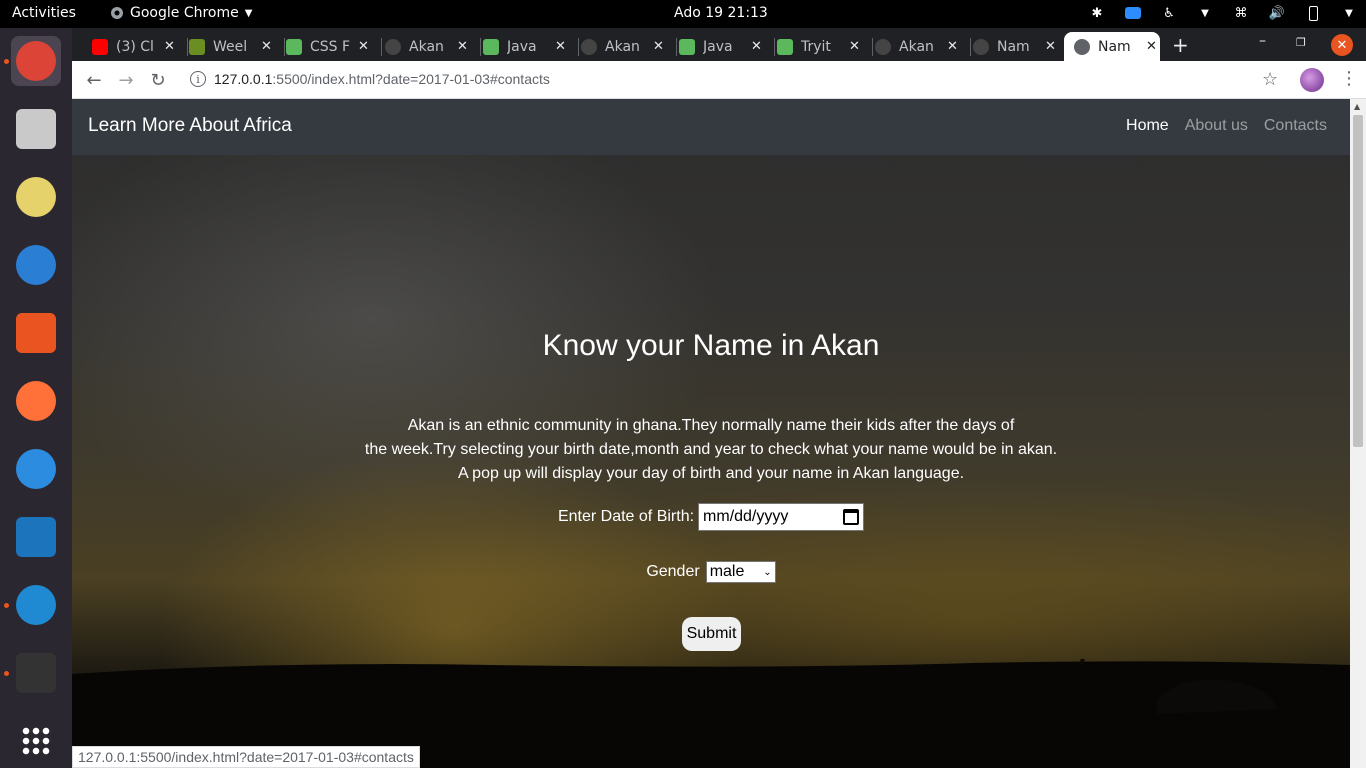  I want to click on chevron-down-icon: ⌄, so click(767, 572).